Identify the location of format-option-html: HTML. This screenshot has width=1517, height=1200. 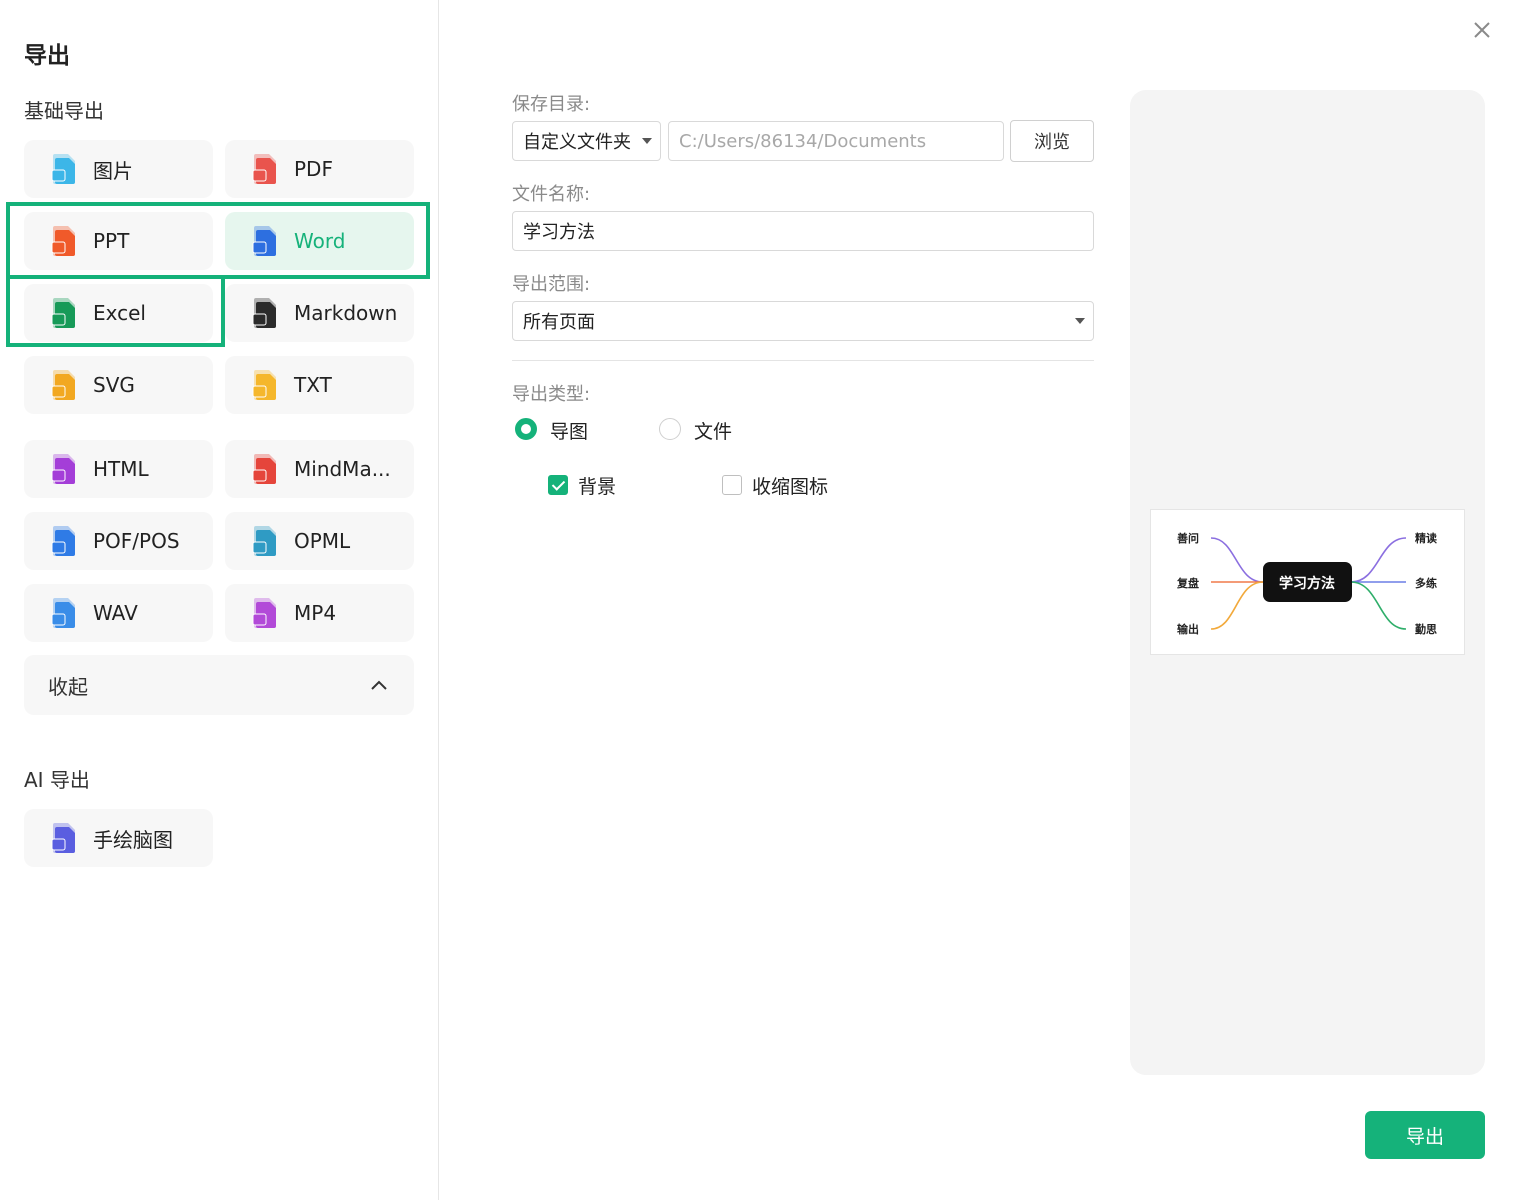
(118, 469).